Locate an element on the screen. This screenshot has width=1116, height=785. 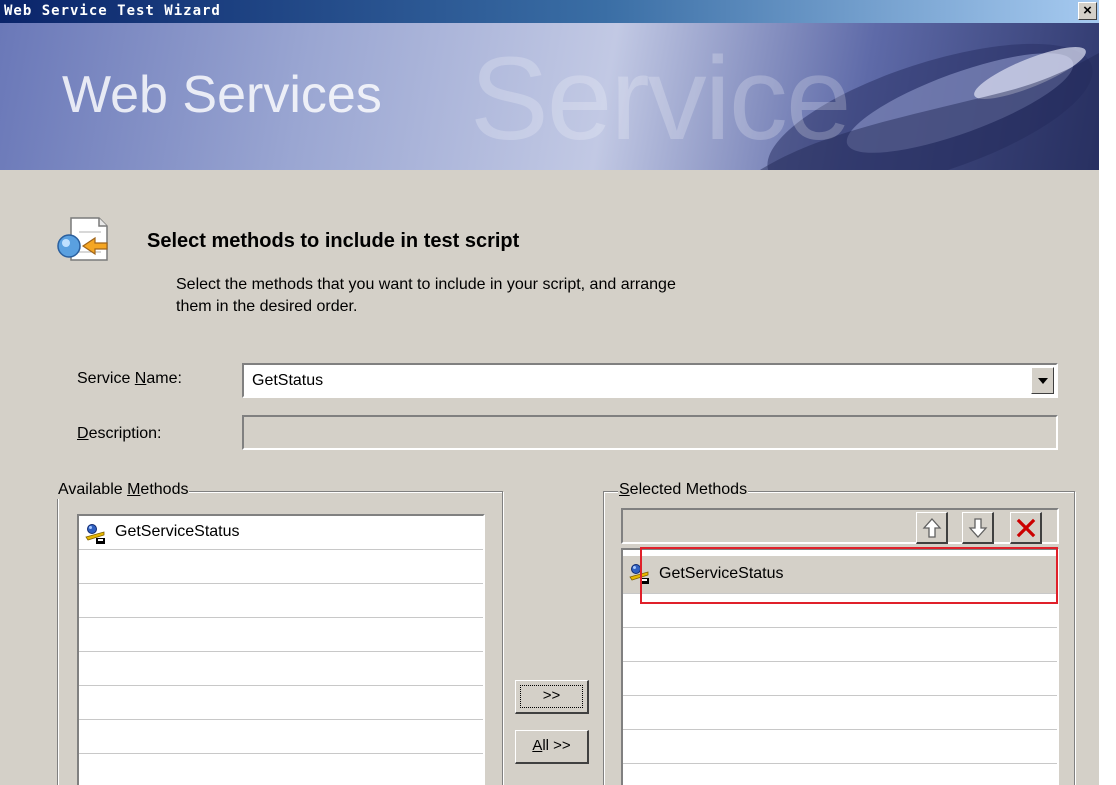
available-methods-list: GetServiceStatus is located at coordinates (281, 649).